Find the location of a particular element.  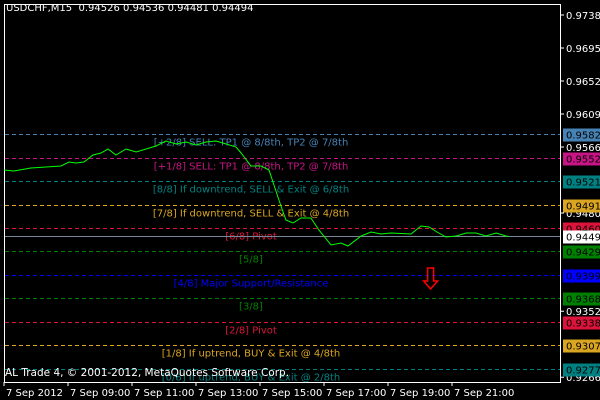

time-tick-label: 7 Sep 21:00 is located at coordinates (484, 393).